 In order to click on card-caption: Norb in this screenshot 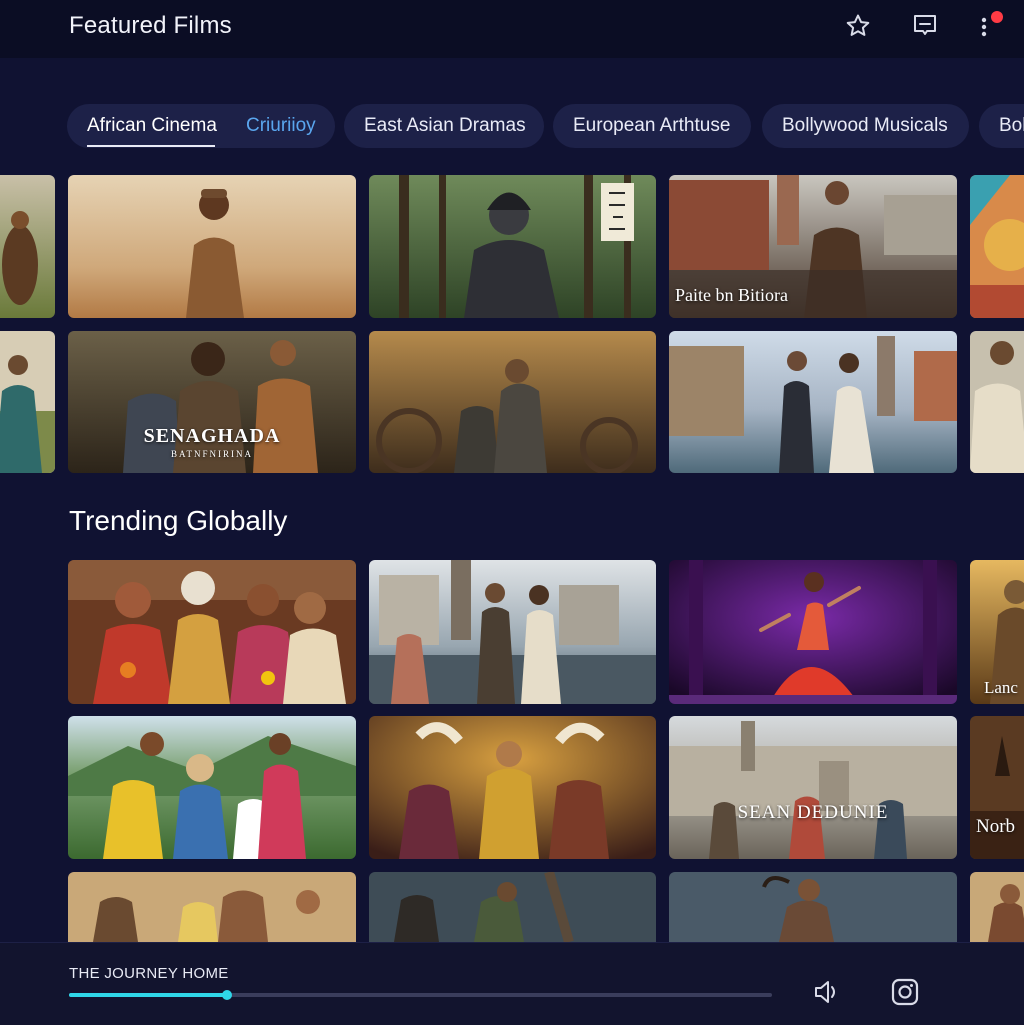, I will do `click(996, 826)`.